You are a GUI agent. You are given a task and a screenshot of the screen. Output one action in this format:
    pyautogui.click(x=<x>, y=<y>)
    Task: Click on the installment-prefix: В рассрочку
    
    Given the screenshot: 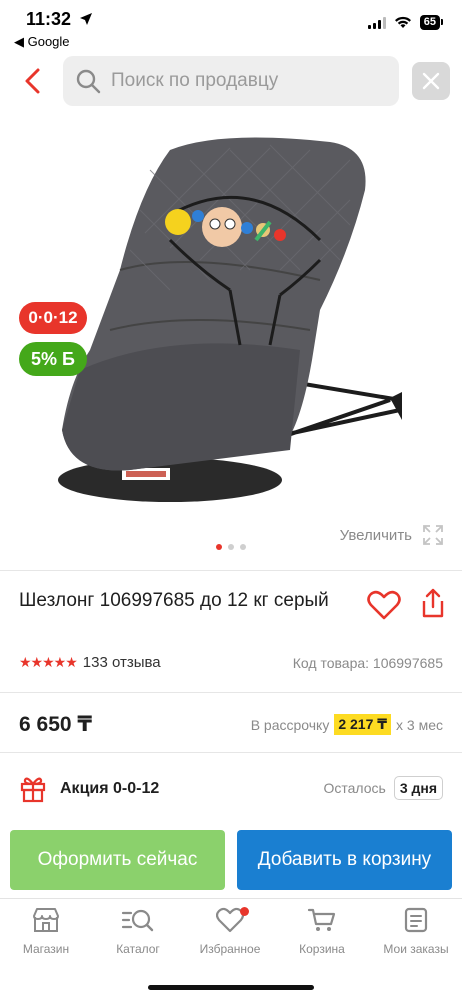 What is the action you would take?
    pyautogui.click(x=290, y=724)
    